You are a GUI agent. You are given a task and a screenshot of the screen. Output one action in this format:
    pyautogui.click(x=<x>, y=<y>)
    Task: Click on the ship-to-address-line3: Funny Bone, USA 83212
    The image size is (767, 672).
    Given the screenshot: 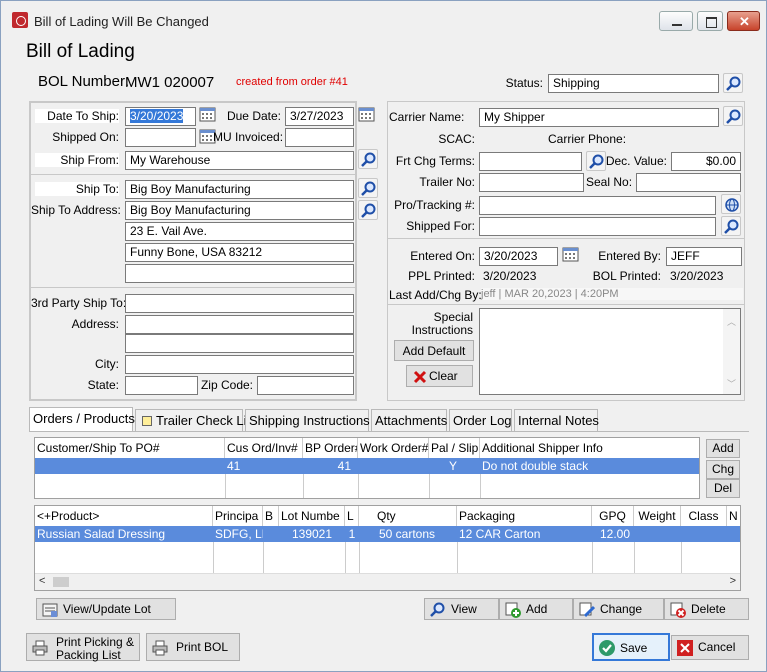 What is the action you would take?
    pyautogui.click(x=239, y=252)
    